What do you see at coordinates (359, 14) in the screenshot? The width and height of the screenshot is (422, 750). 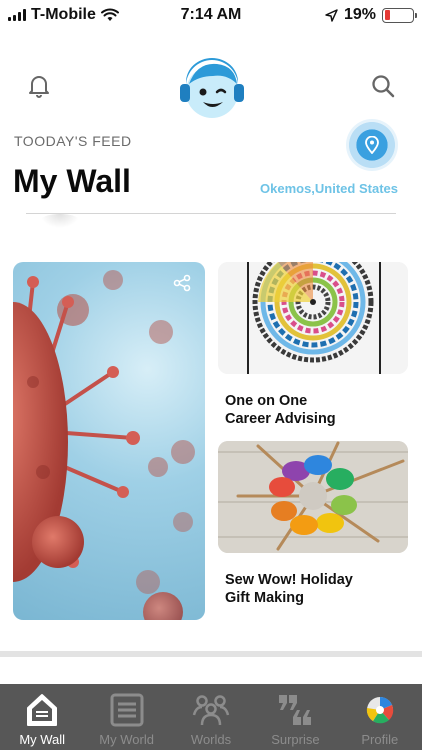 I see `battery-percent: 19%` at bounding box center [359, 14].